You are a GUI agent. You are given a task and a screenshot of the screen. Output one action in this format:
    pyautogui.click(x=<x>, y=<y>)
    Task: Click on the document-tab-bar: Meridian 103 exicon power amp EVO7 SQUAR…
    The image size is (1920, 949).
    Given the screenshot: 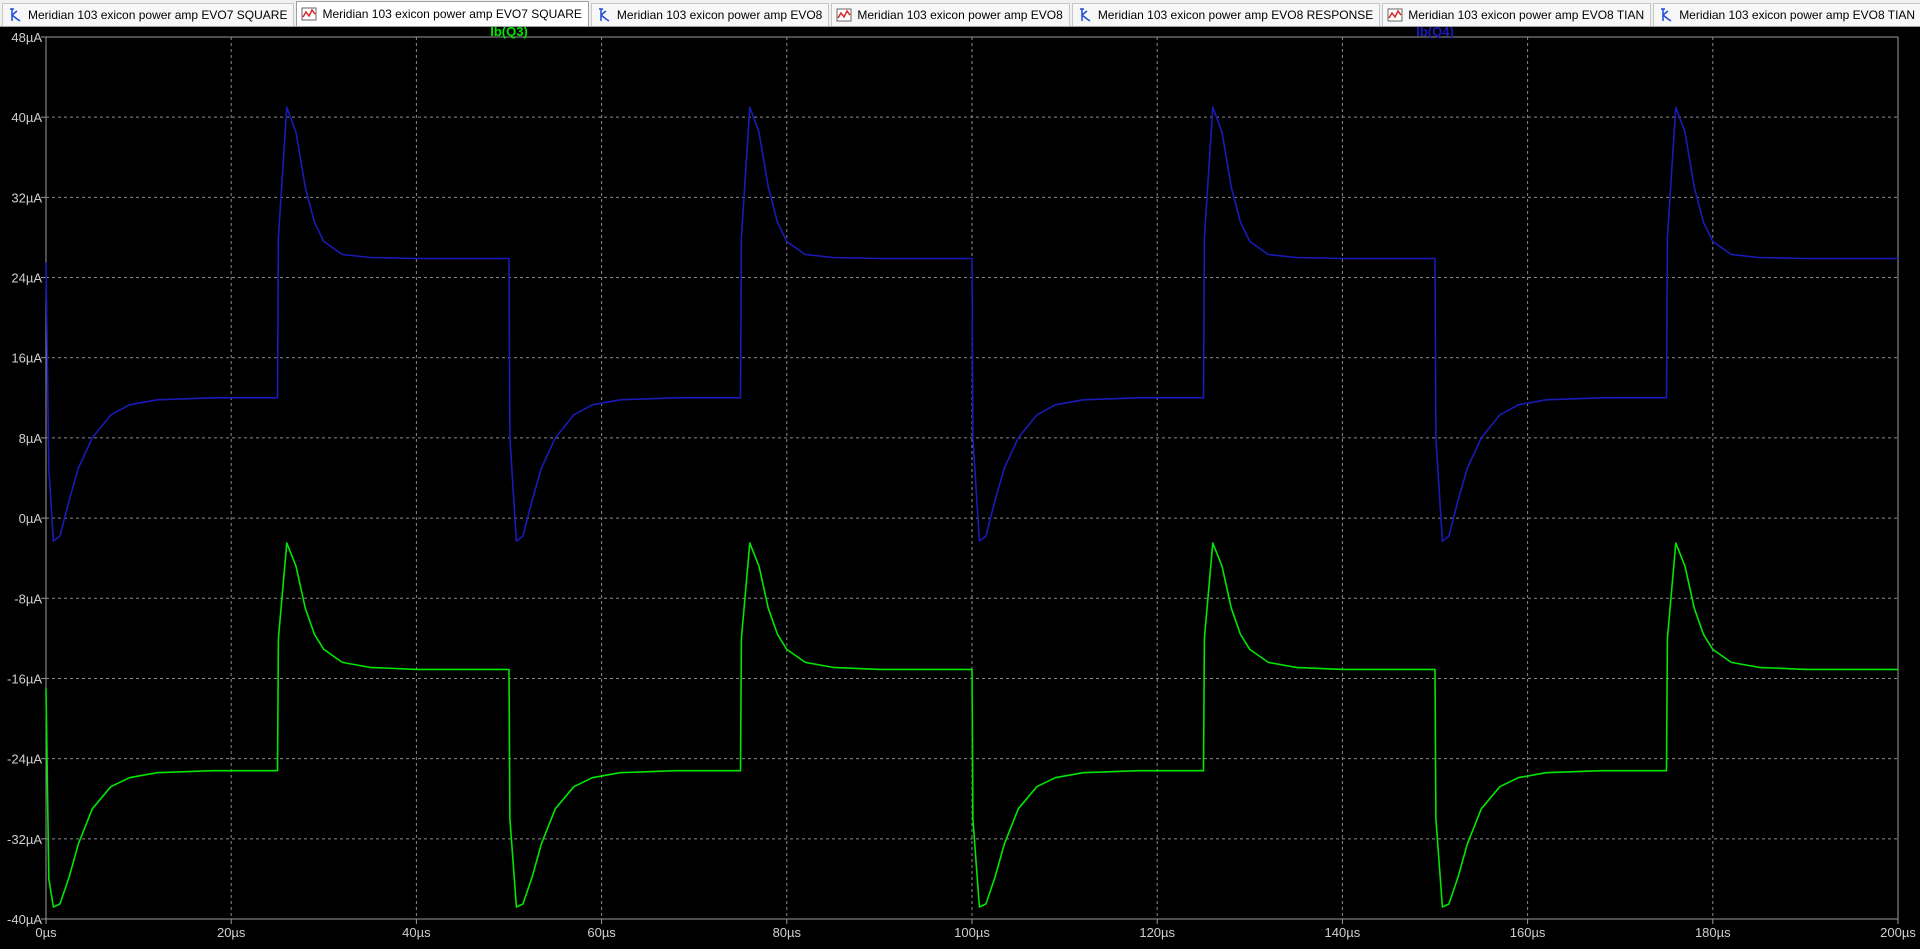 What is the action you would take?
    pyautogui.click(x=960, y=13)
    